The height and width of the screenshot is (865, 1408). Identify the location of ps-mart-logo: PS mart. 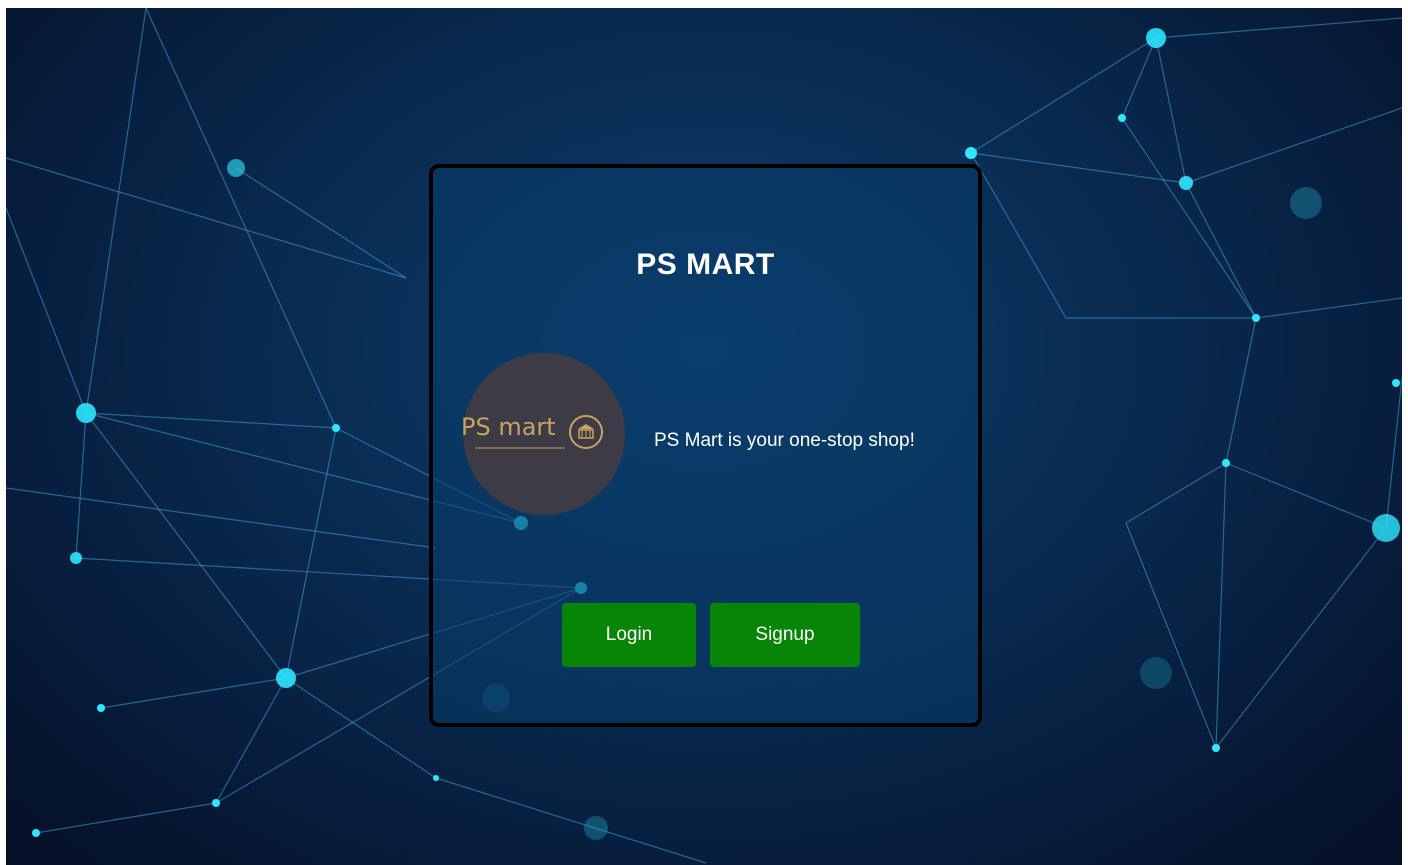
(543, 434).